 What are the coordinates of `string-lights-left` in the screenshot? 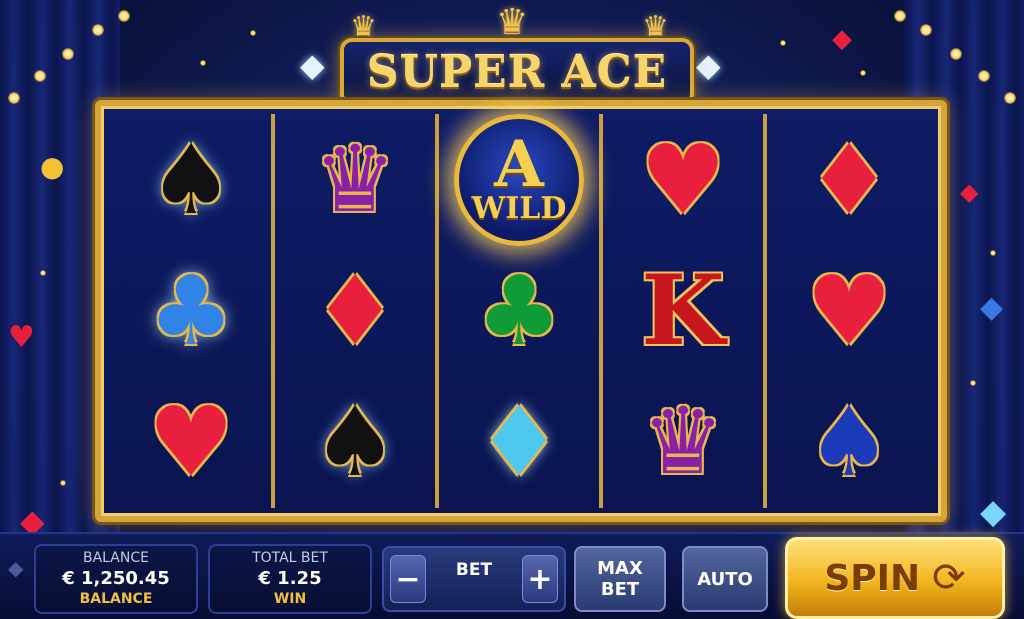 It's located at (75, 55).